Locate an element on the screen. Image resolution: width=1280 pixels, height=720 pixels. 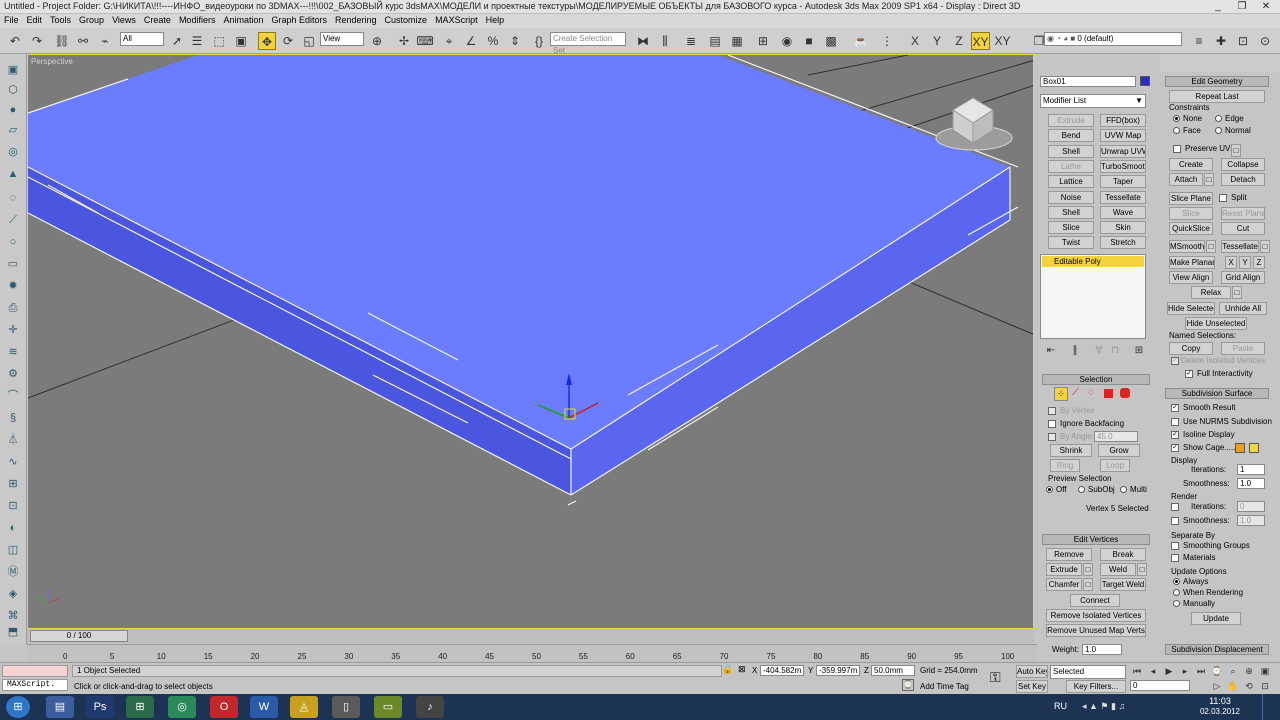
detach-button: Detach is located at coordinates (1243, 179).